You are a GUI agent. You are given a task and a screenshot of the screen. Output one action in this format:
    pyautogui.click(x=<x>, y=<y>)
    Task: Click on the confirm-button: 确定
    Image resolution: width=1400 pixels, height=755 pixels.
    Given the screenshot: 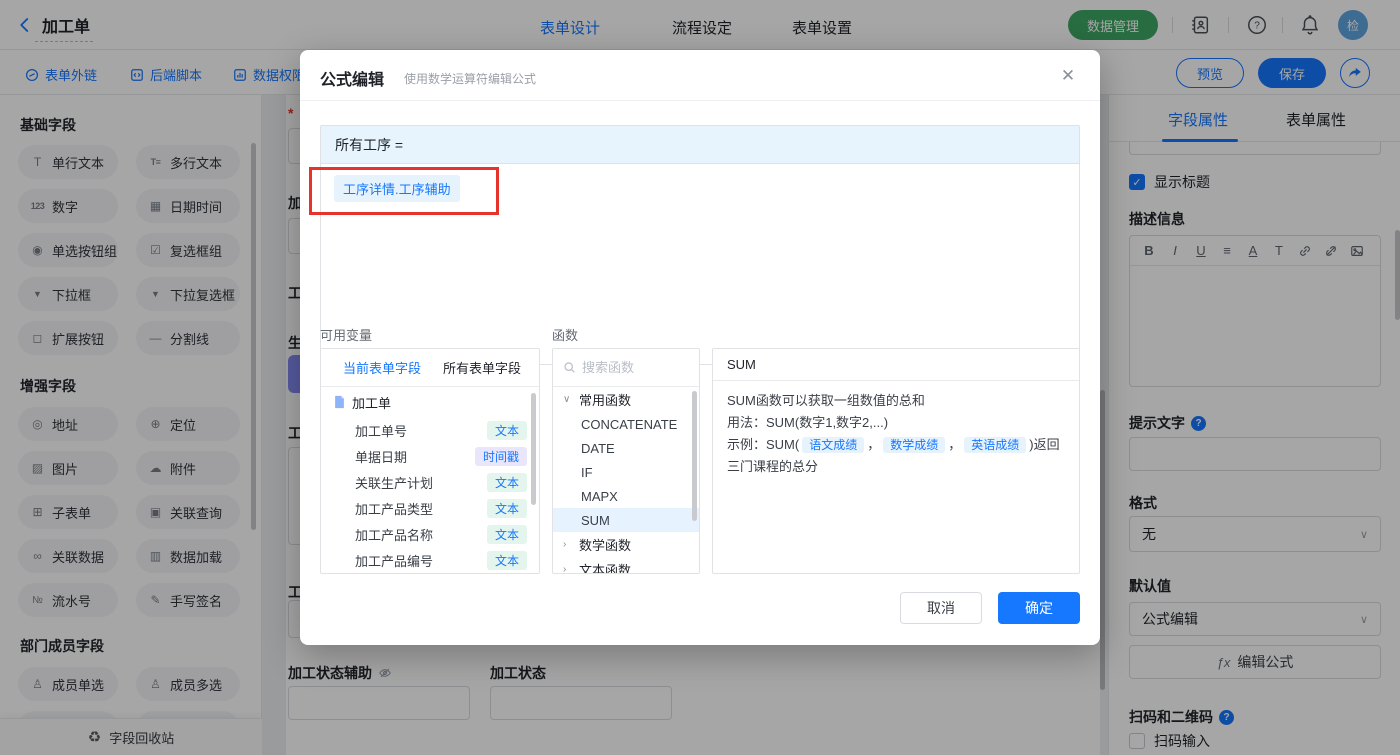 What is the action you would take?
    pyautogui.click(x=1039, y=608)
    